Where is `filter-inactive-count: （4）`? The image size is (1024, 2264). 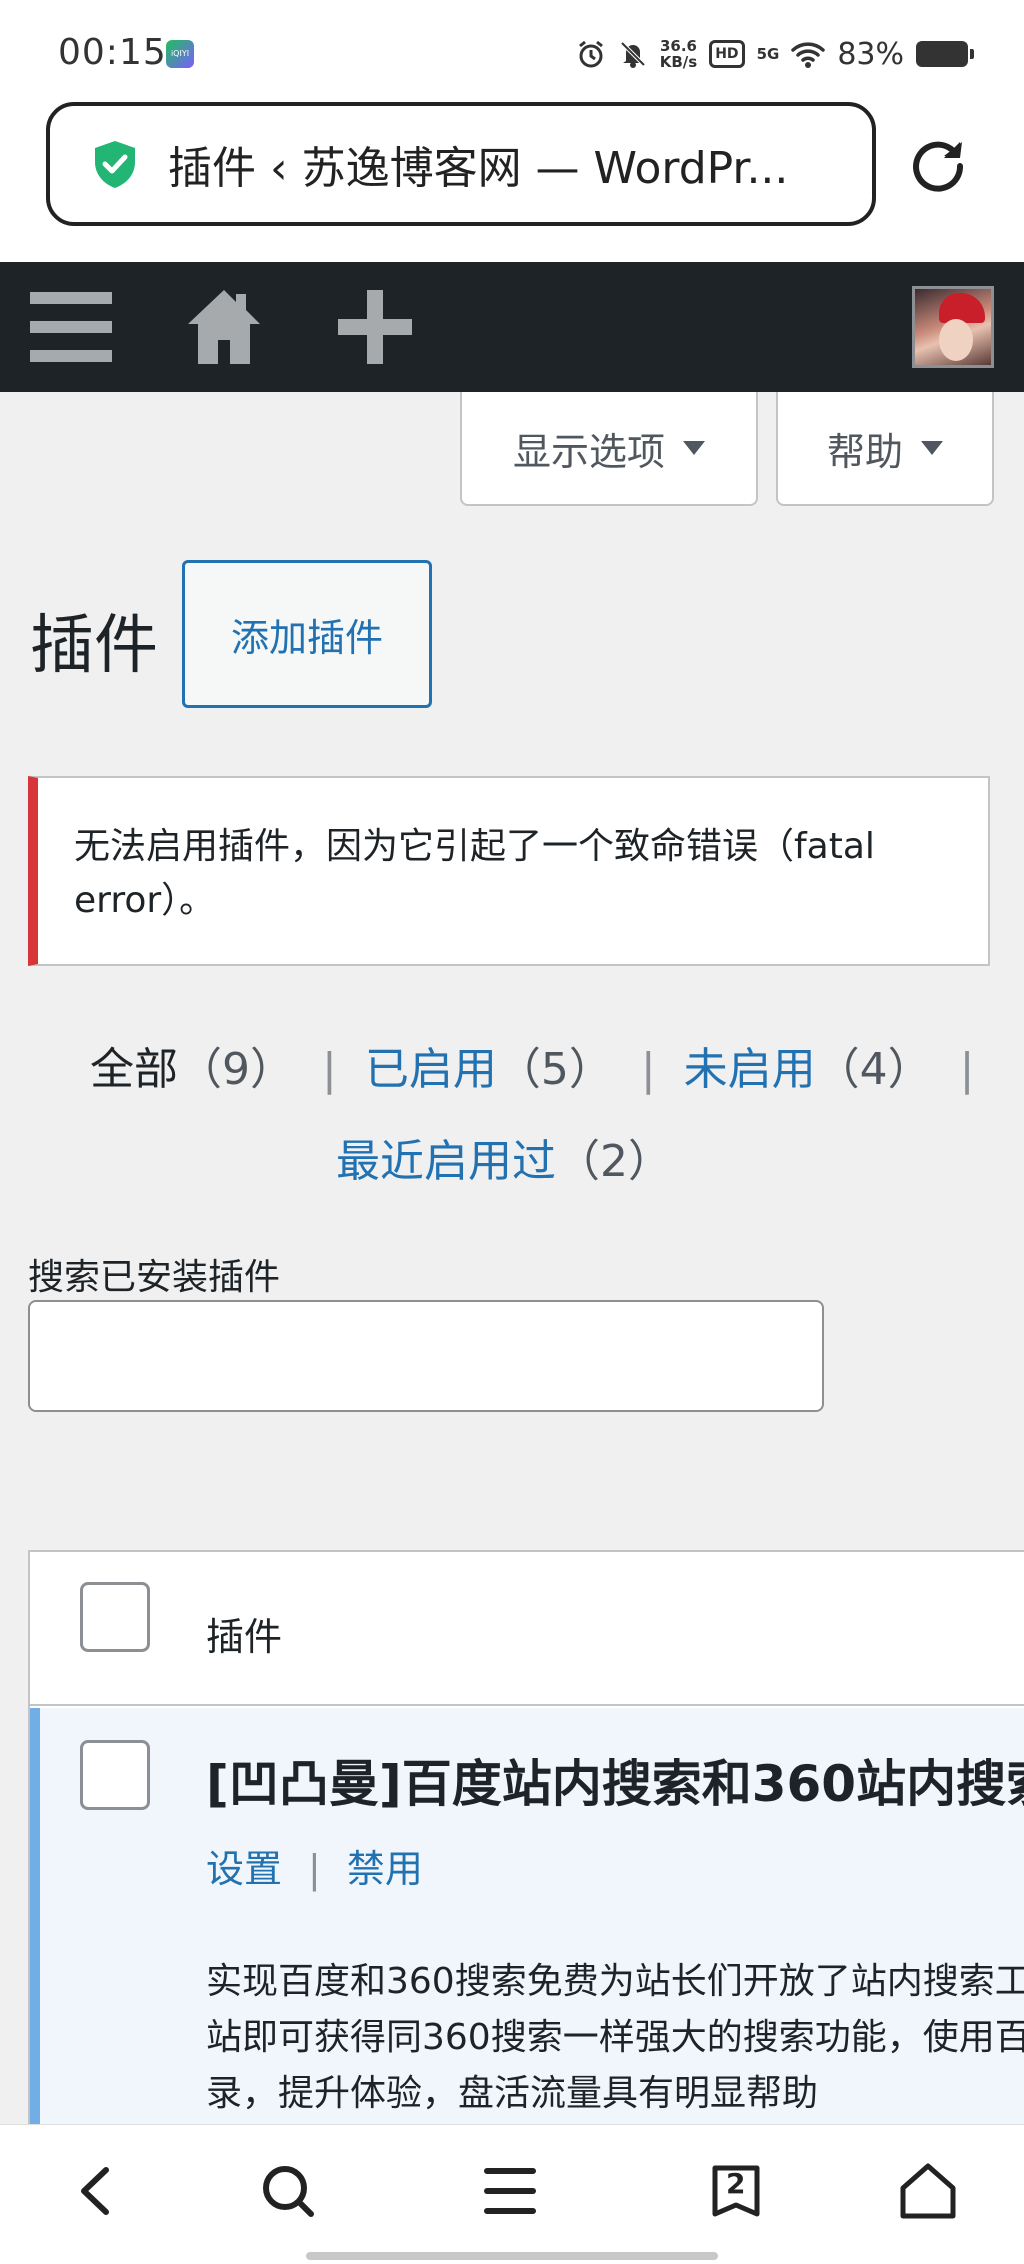
filter-inactive-count: （4） is located at coordinates (873, 1069).